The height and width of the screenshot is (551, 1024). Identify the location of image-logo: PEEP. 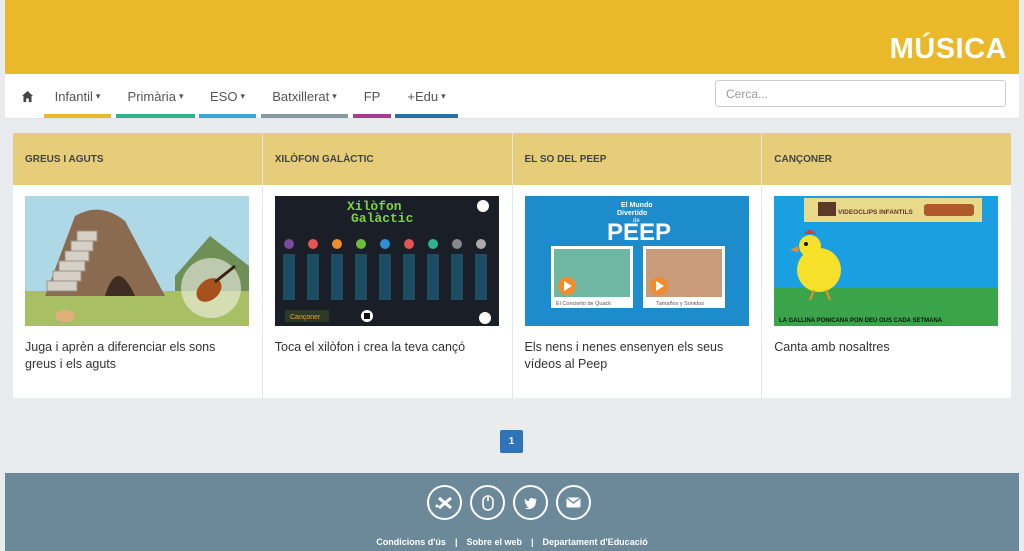
(639, 232).